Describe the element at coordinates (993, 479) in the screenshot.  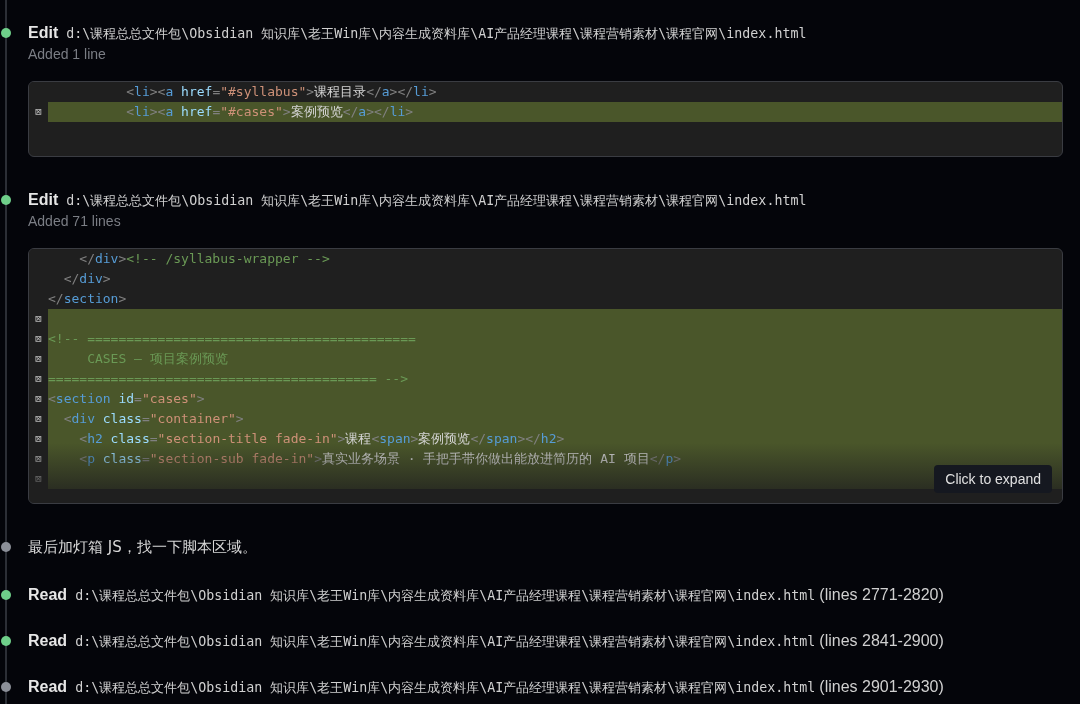
I see `expand-button: Click to expand` at that location.